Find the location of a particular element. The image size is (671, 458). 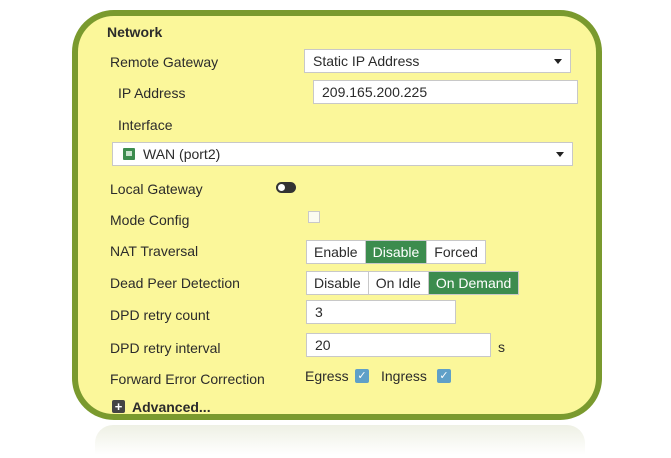

mode-config-label: Mode Config is located at coordinates (150, 220).